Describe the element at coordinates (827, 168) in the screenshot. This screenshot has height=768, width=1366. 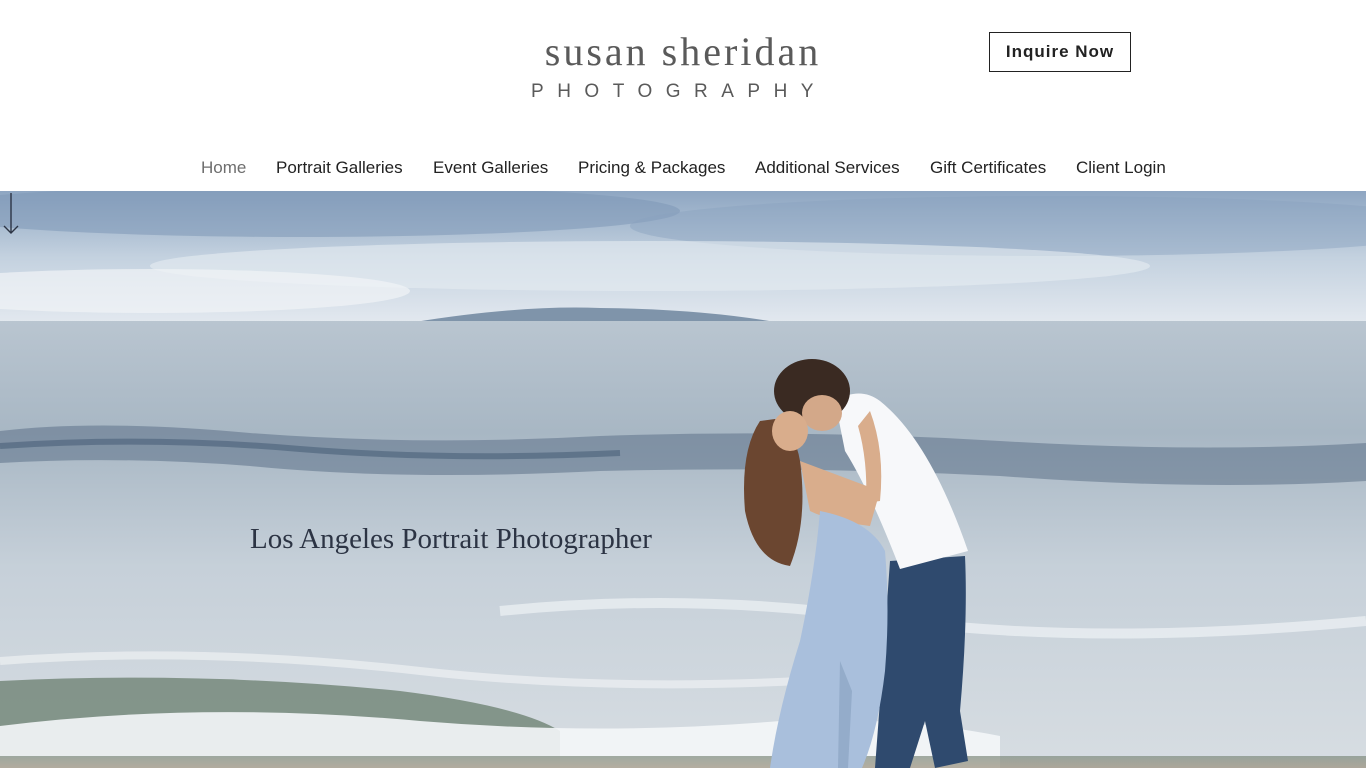
I see `nav-item-additional-services: Additional Services` at that location.